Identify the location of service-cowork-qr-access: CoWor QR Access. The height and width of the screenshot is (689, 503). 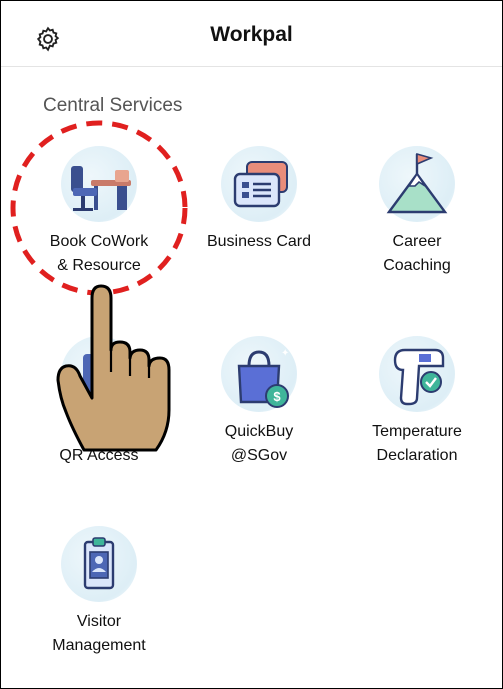
(99, 402).